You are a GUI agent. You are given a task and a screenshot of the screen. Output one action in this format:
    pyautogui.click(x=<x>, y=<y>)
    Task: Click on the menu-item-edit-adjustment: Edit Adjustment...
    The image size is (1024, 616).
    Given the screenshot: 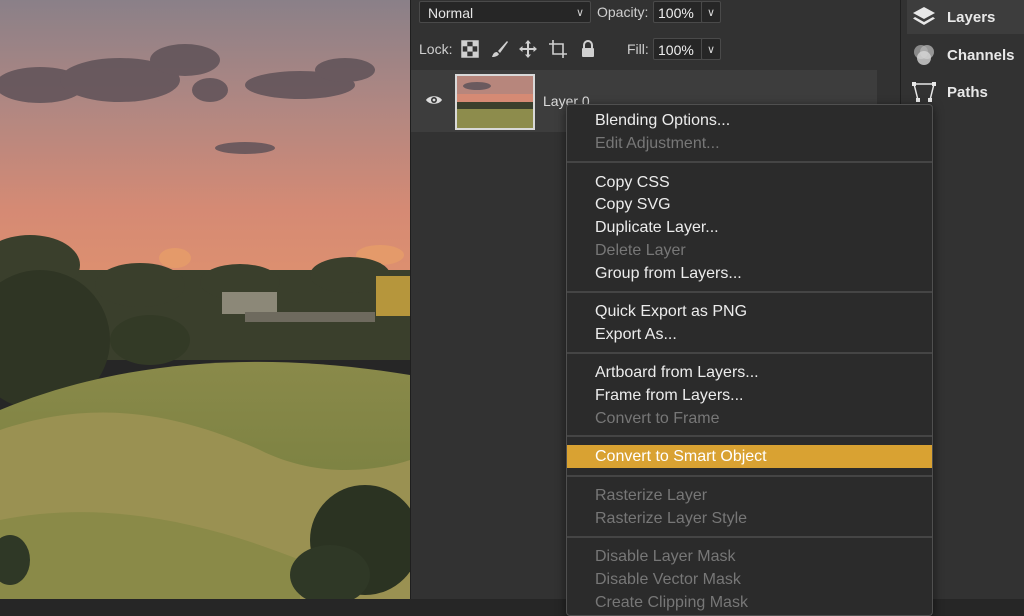 What is the action you would take?
    pyautogui.click(x=657, y=143)
    